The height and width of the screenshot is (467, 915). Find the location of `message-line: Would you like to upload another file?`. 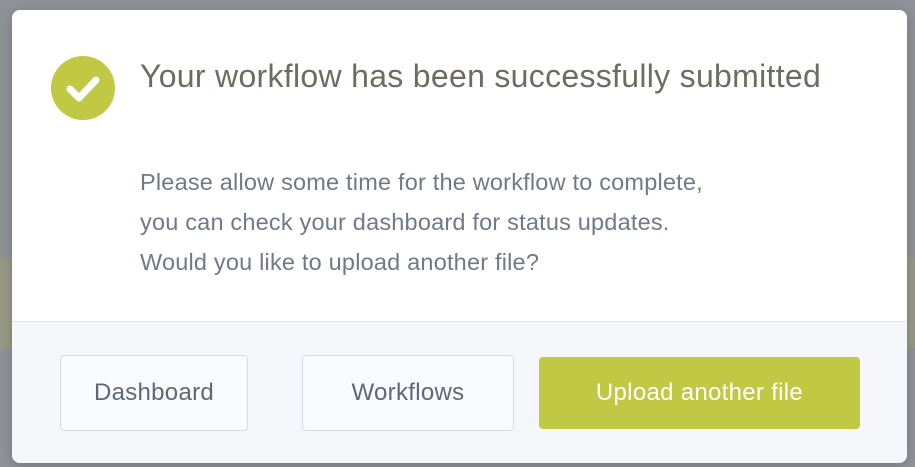

message-line: Would you like to upload another file? is located at coordinates (340, 262).